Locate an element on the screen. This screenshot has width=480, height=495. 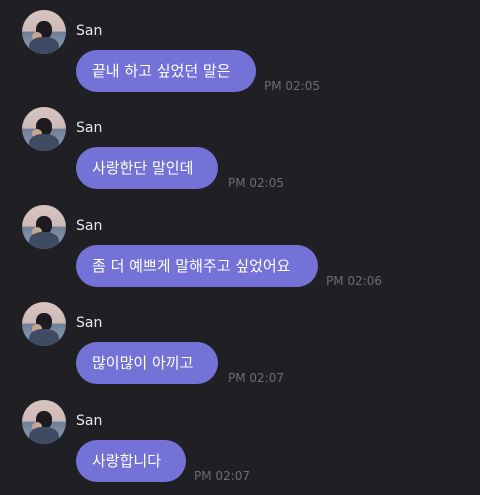
message-bubble: 좀 더 예쁘게 말해주고 싶었어요 is located at coordinates (197, 266).